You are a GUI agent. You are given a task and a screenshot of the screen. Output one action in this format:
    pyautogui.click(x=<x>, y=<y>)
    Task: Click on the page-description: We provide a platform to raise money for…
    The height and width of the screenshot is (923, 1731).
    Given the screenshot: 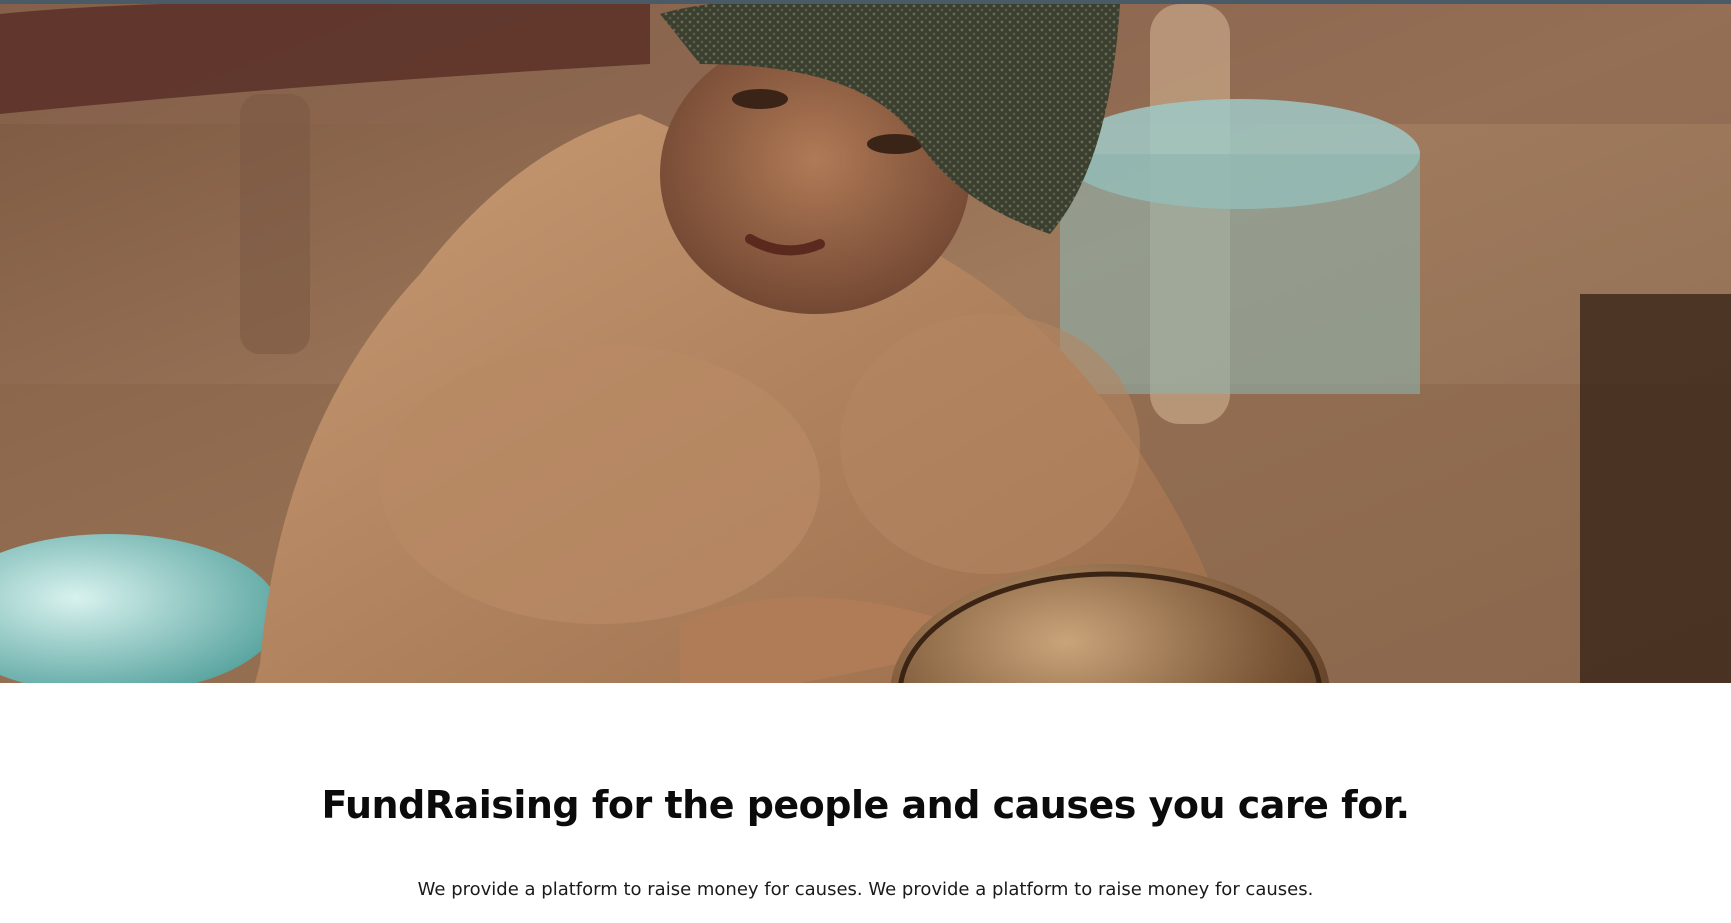 What is the action you would take?
    pyautogui.click(x=865, y=889)
    